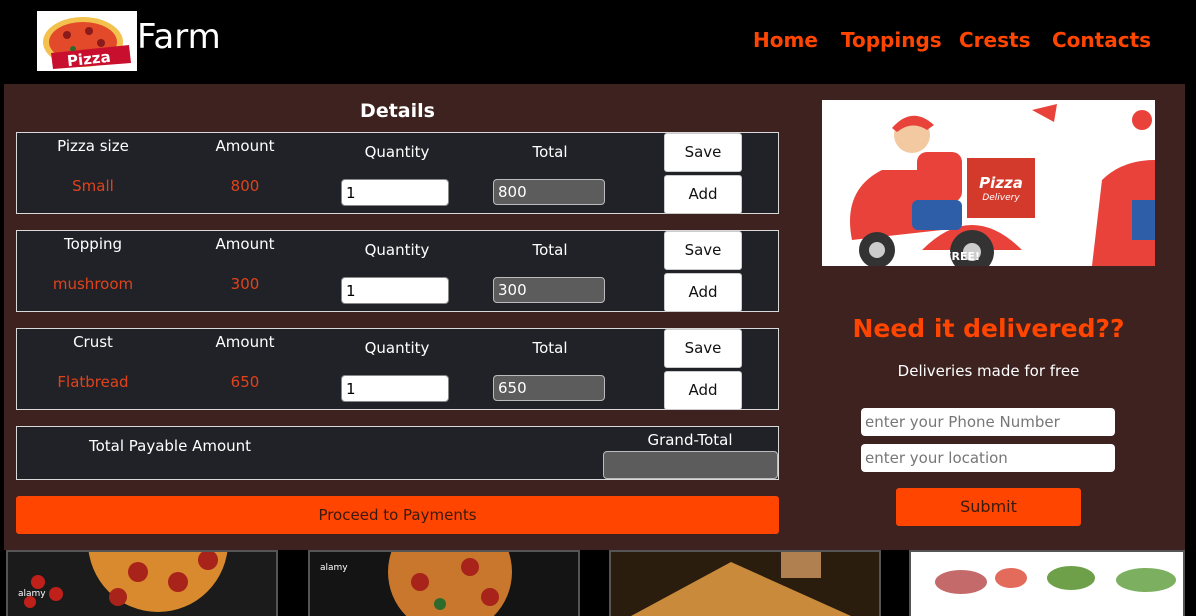 The image size is (1196, 616). Describe the element at coordinates (988, 328) in the screenshot. I see `delivery-heading: Need it delivered??` at that location.